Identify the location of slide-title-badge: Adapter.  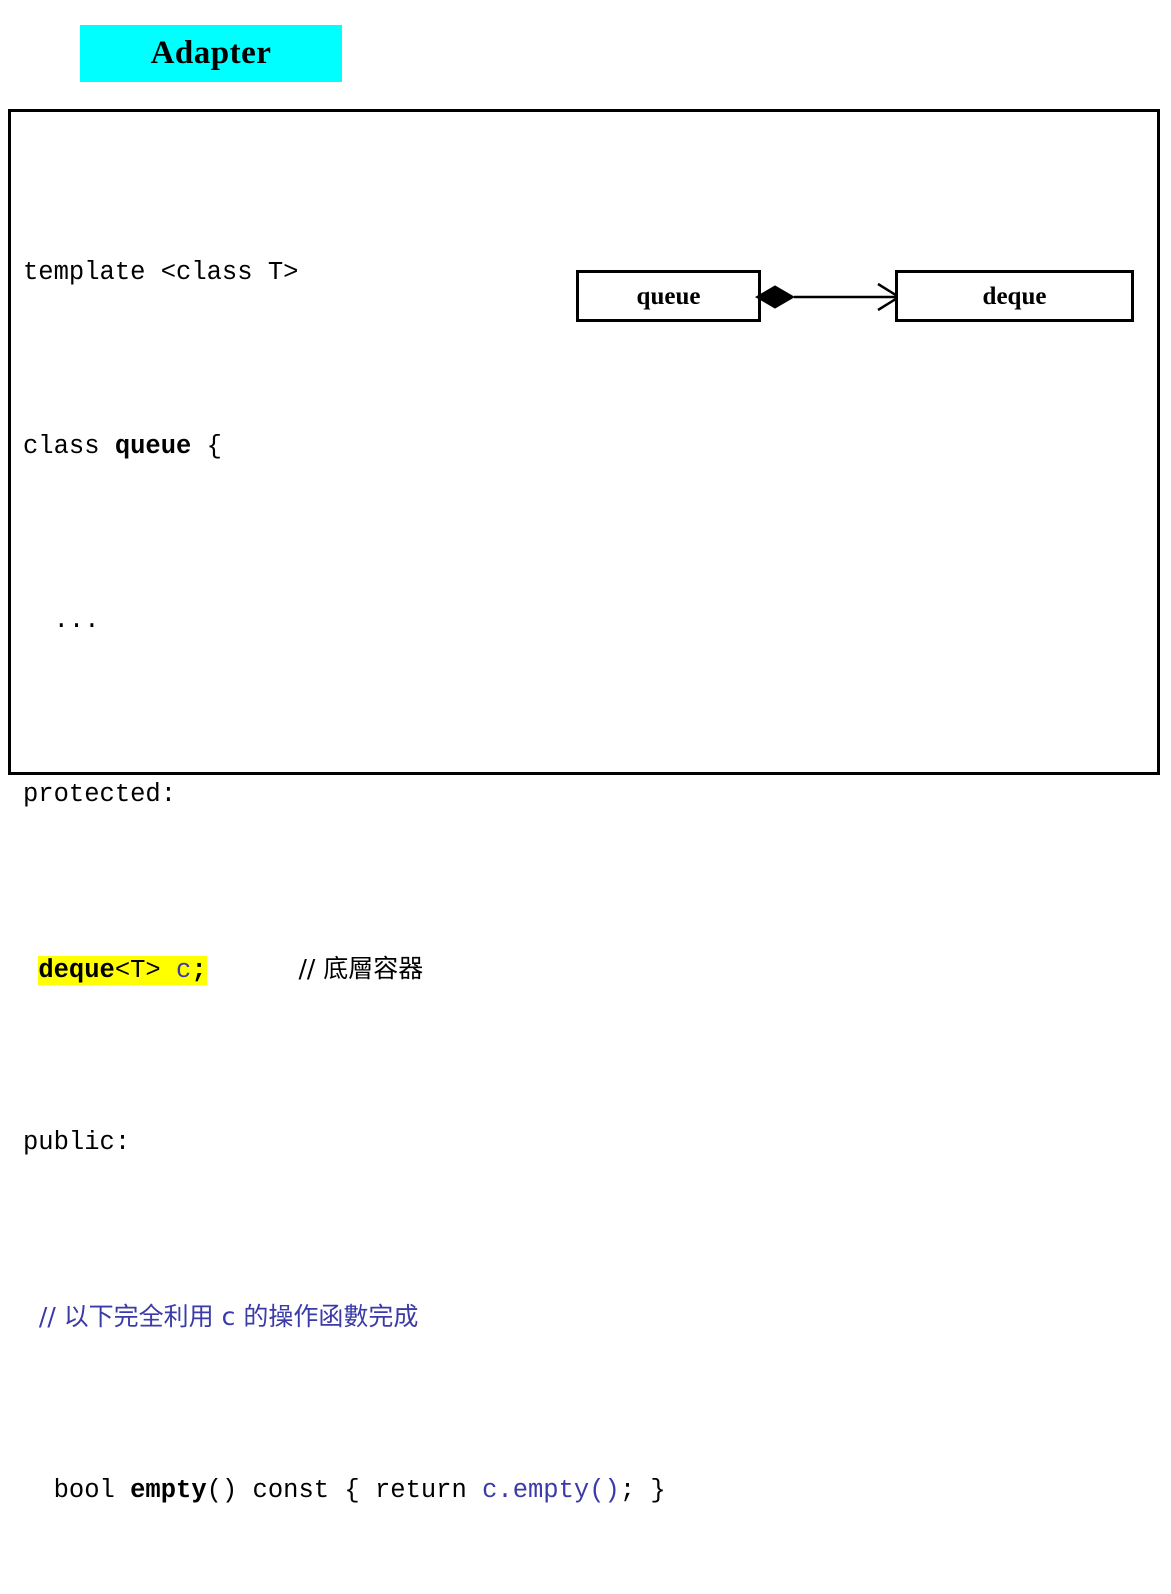
(211, 53).